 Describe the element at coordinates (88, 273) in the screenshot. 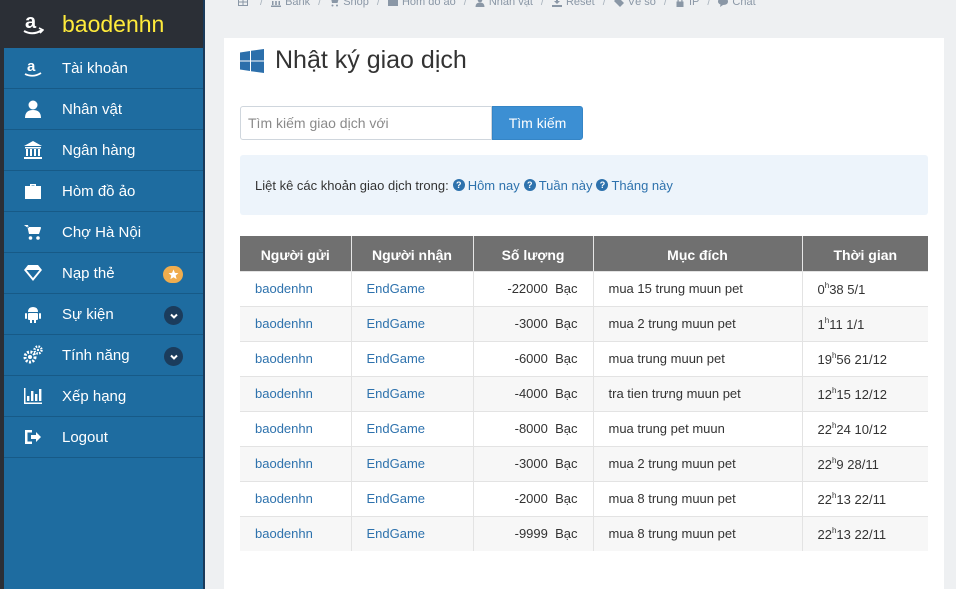

I see `sidebar-item-label: Nạp thẻ` at that location.